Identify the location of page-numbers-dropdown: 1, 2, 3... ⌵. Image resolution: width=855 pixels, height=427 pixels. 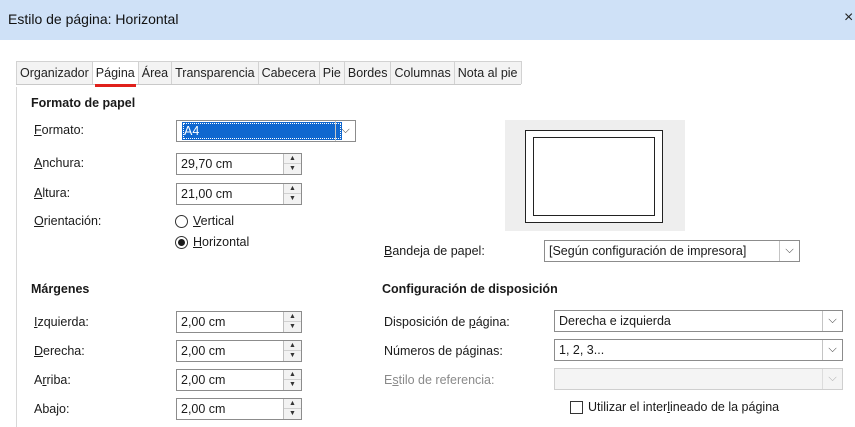
(698, 350).